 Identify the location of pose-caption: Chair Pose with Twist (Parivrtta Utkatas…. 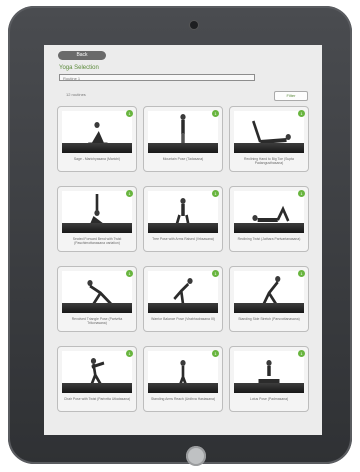
(97, 399).